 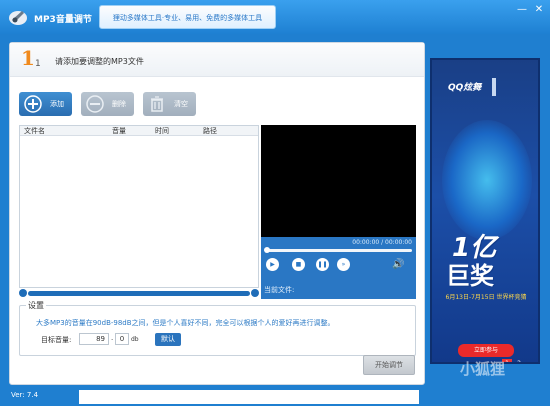 I want to click on delete-button: 删除, so click(x=107, y=104).